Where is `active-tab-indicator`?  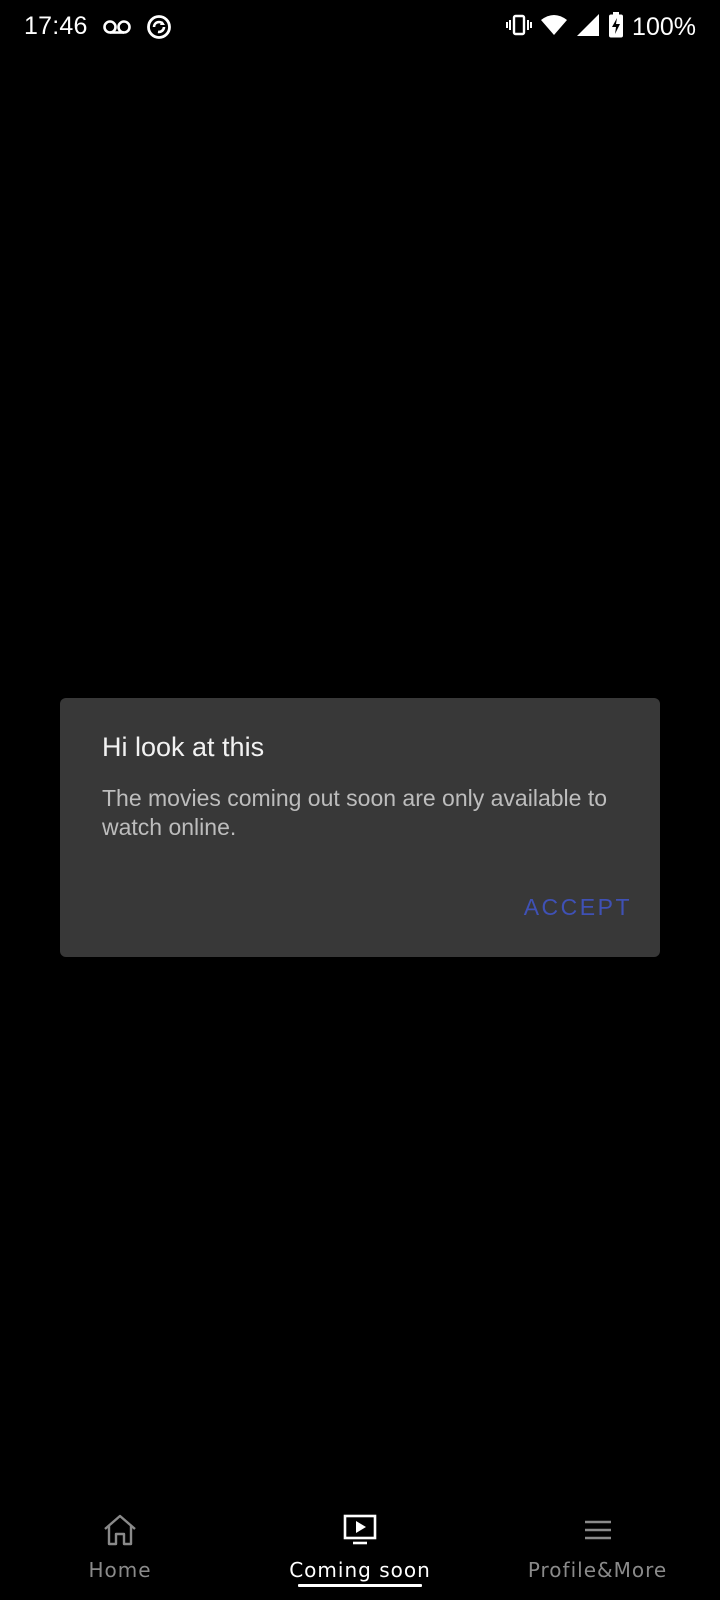 active-tab-indicator is located at coordinates (360, 1585).